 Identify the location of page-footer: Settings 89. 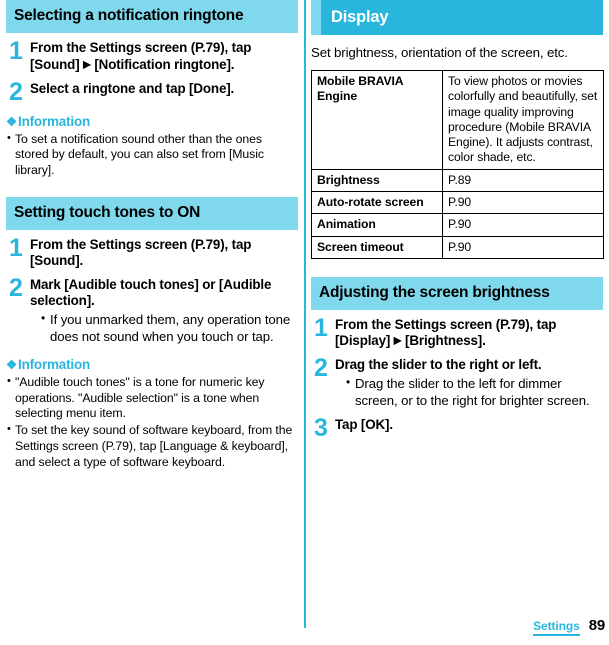
(569, 626).